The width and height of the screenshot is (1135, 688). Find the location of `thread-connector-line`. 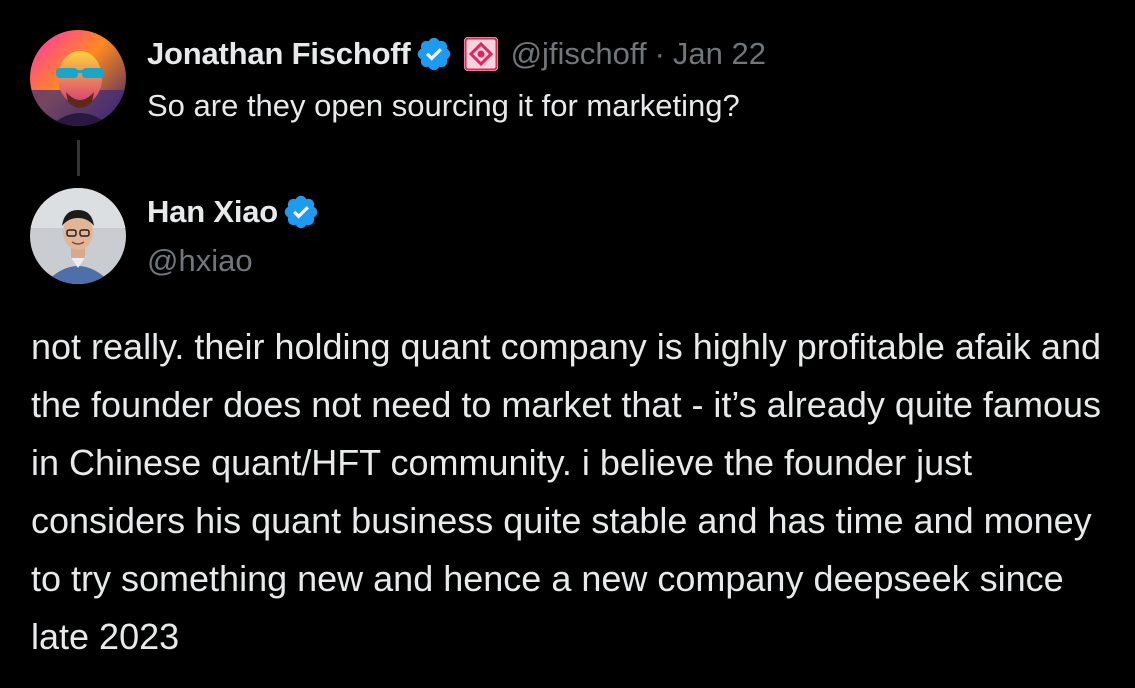

thread-connector-line is located at coordinates (78, 158).